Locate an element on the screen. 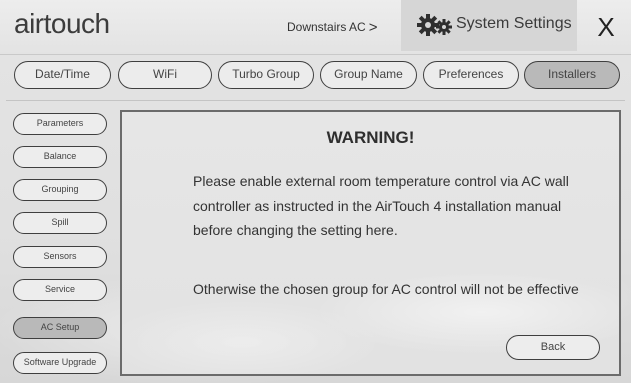 This screenshot has height=383, width=631. tab-preferences: Preferences is located at coordinates (471, 75).